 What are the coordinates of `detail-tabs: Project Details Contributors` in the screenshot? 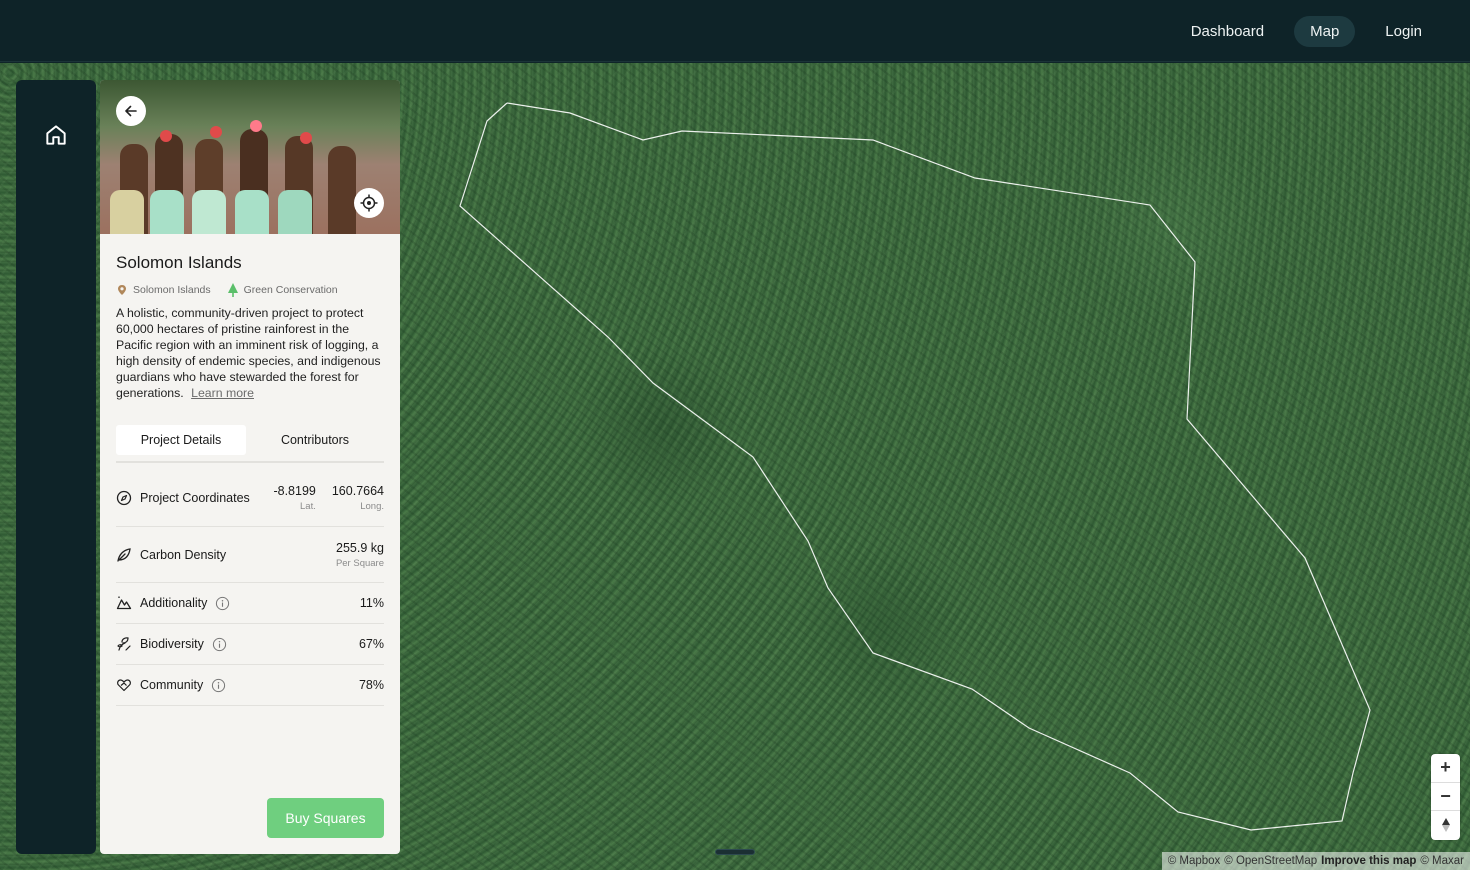 It's located at (250, 444).